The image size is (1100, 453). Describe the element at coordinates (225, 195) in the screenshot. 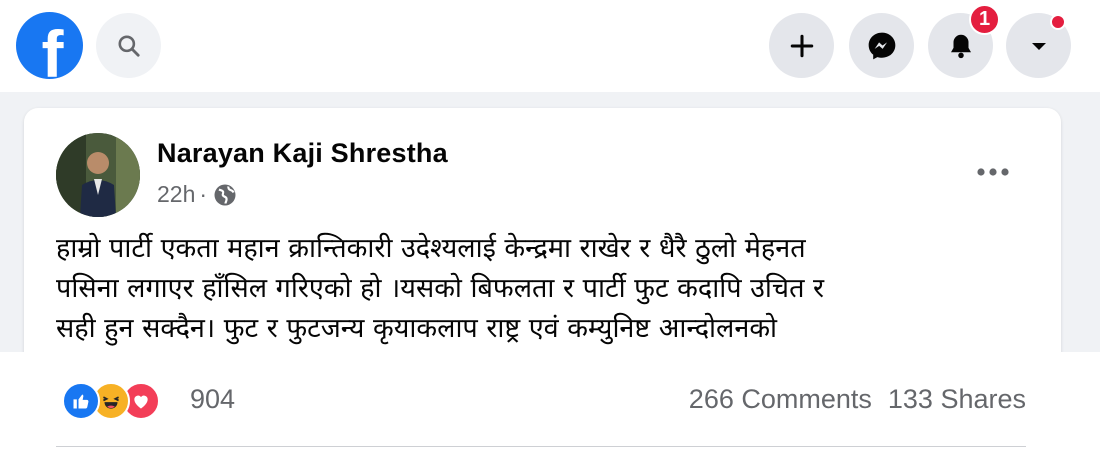

I see `globe-icon` at that location.